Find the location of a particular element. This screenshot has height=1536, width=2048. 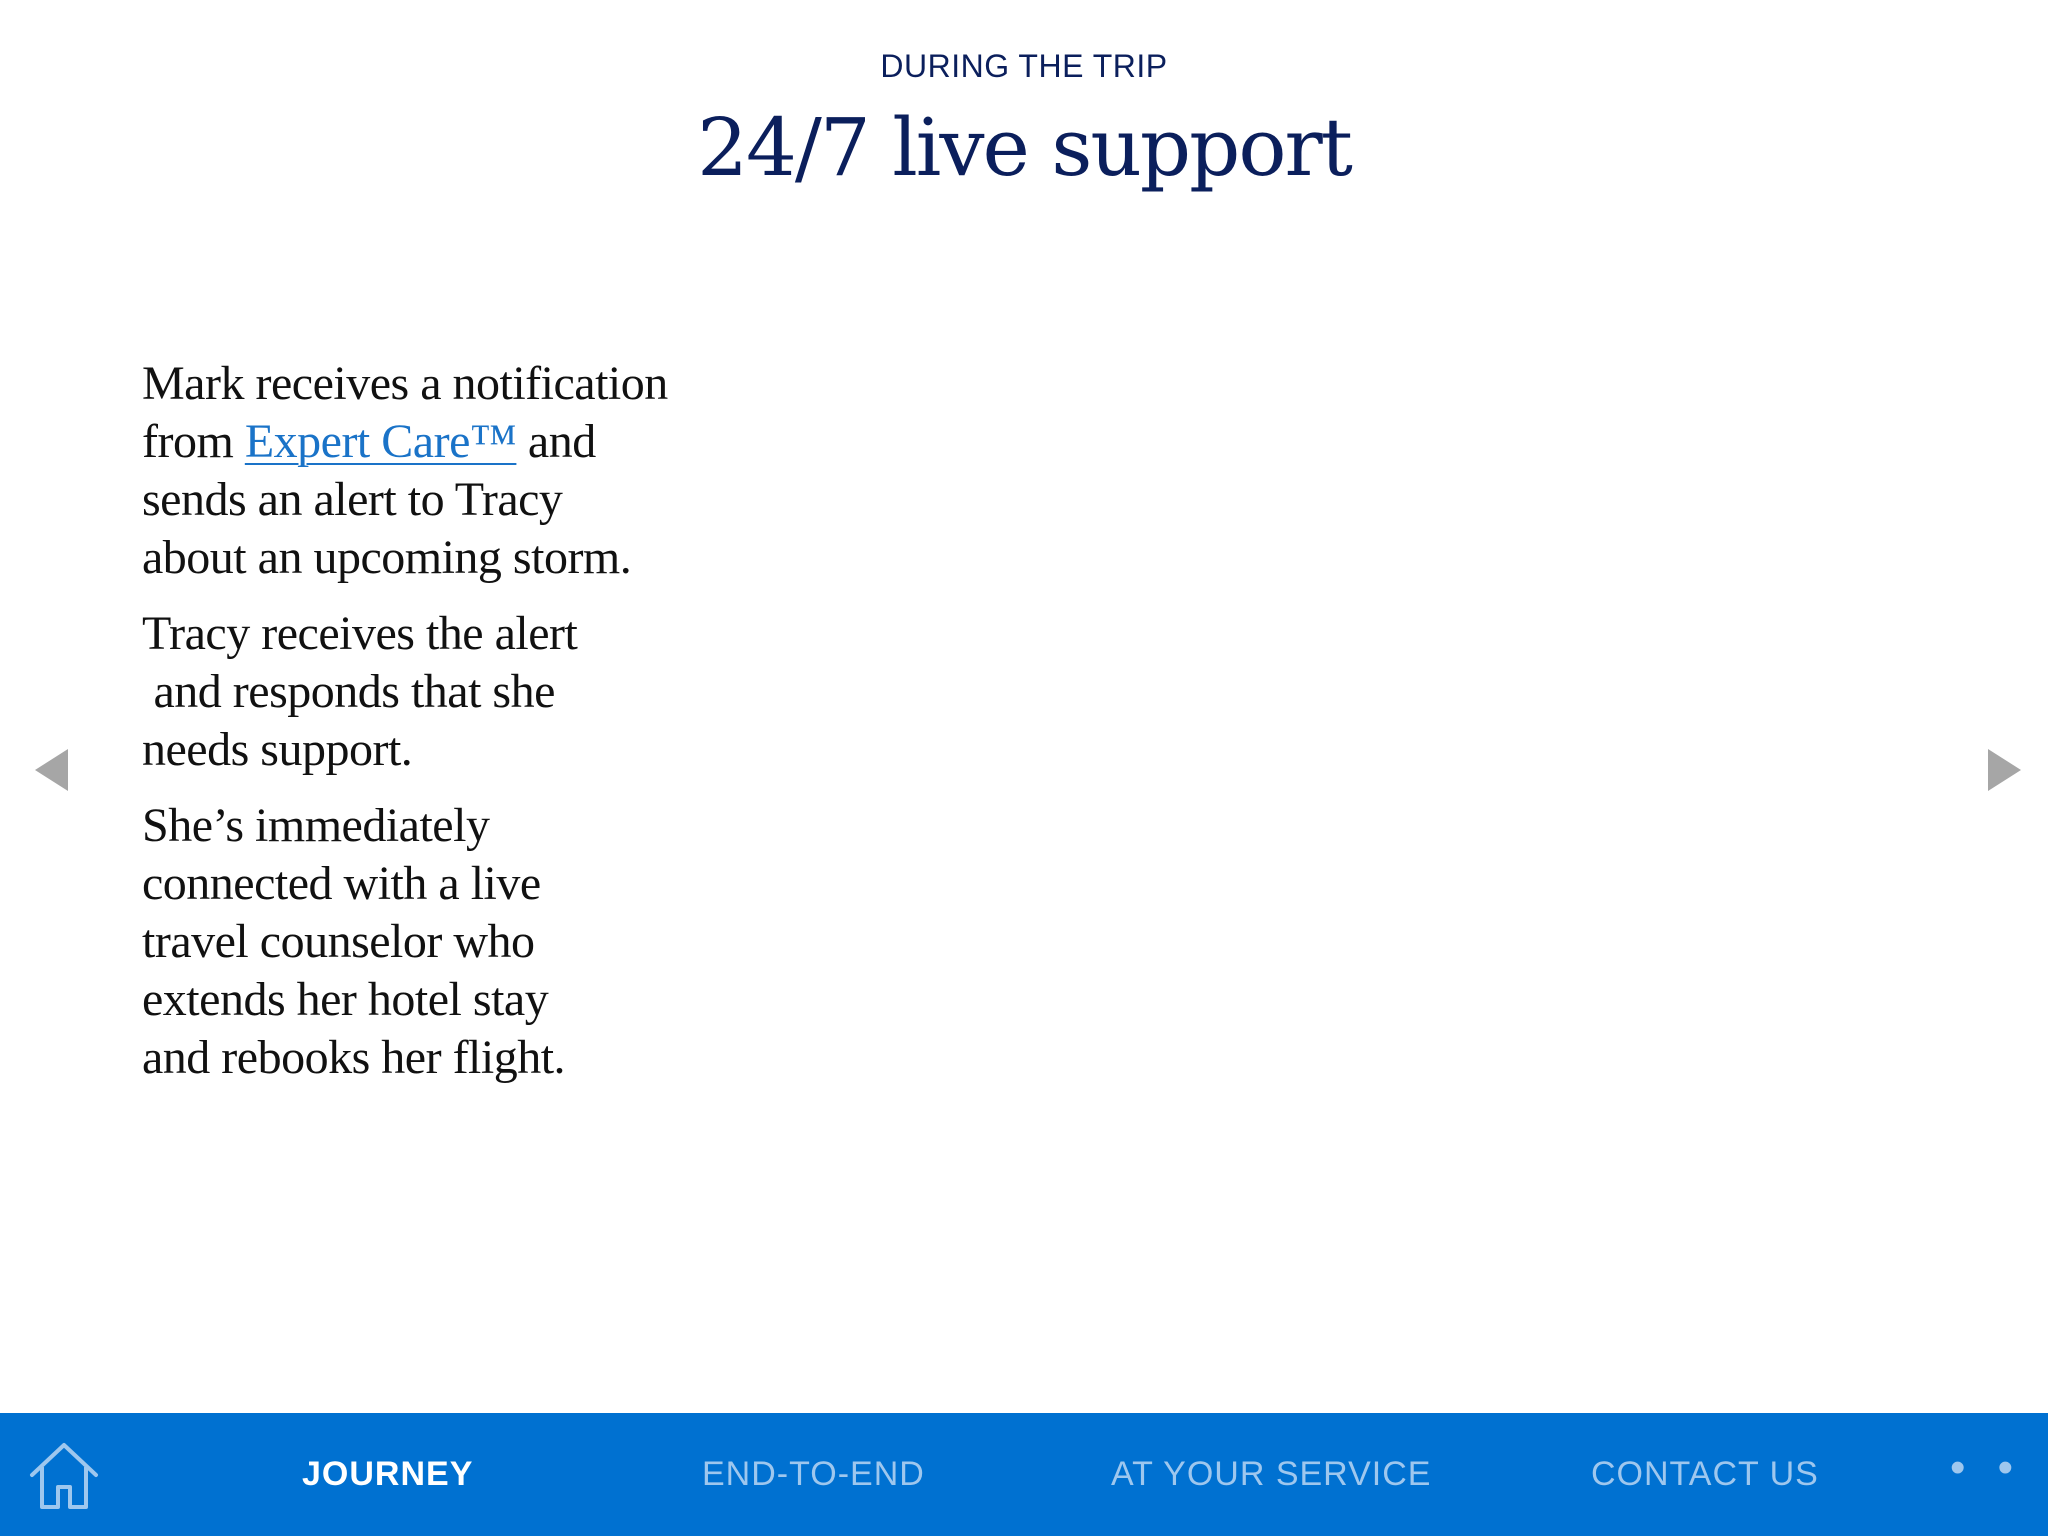

and-text: and is located at coordinates (556, 441).